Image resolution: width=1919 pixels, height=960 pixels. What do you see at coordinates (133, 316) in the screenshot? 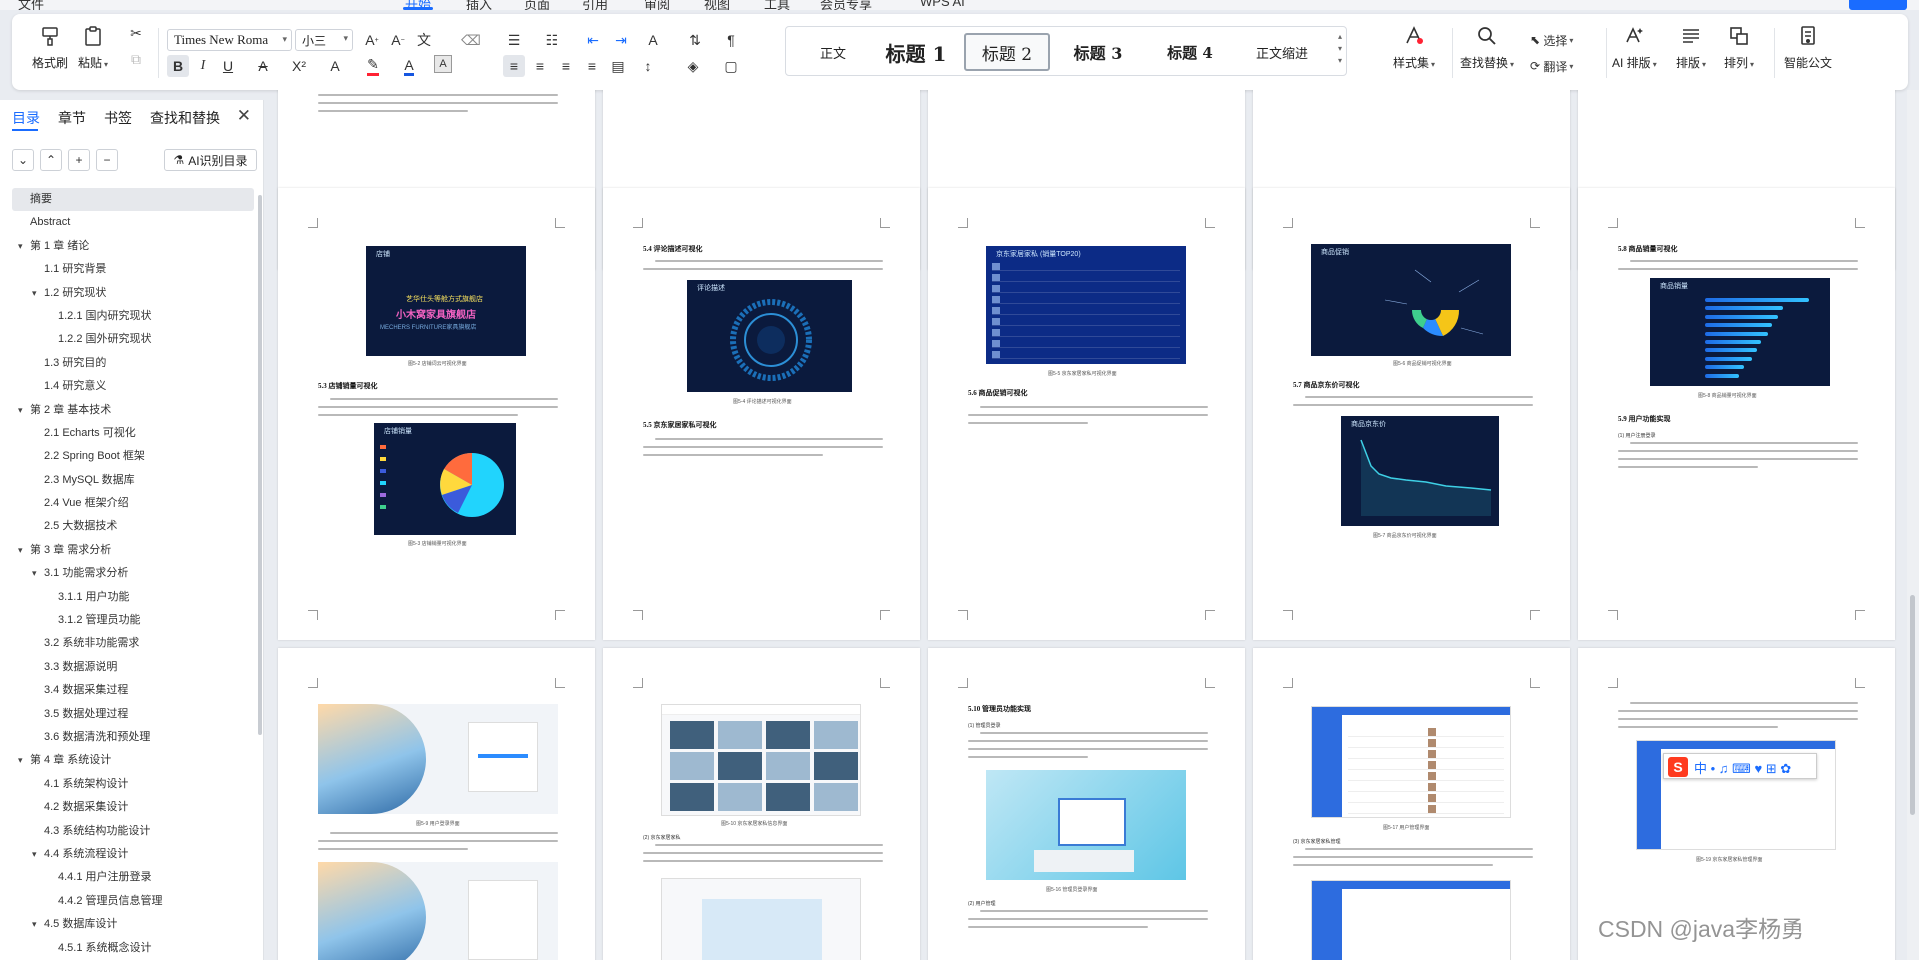
I see `toc-item: 1.2.1 国内研究现状` at bounding box center [133, 316].